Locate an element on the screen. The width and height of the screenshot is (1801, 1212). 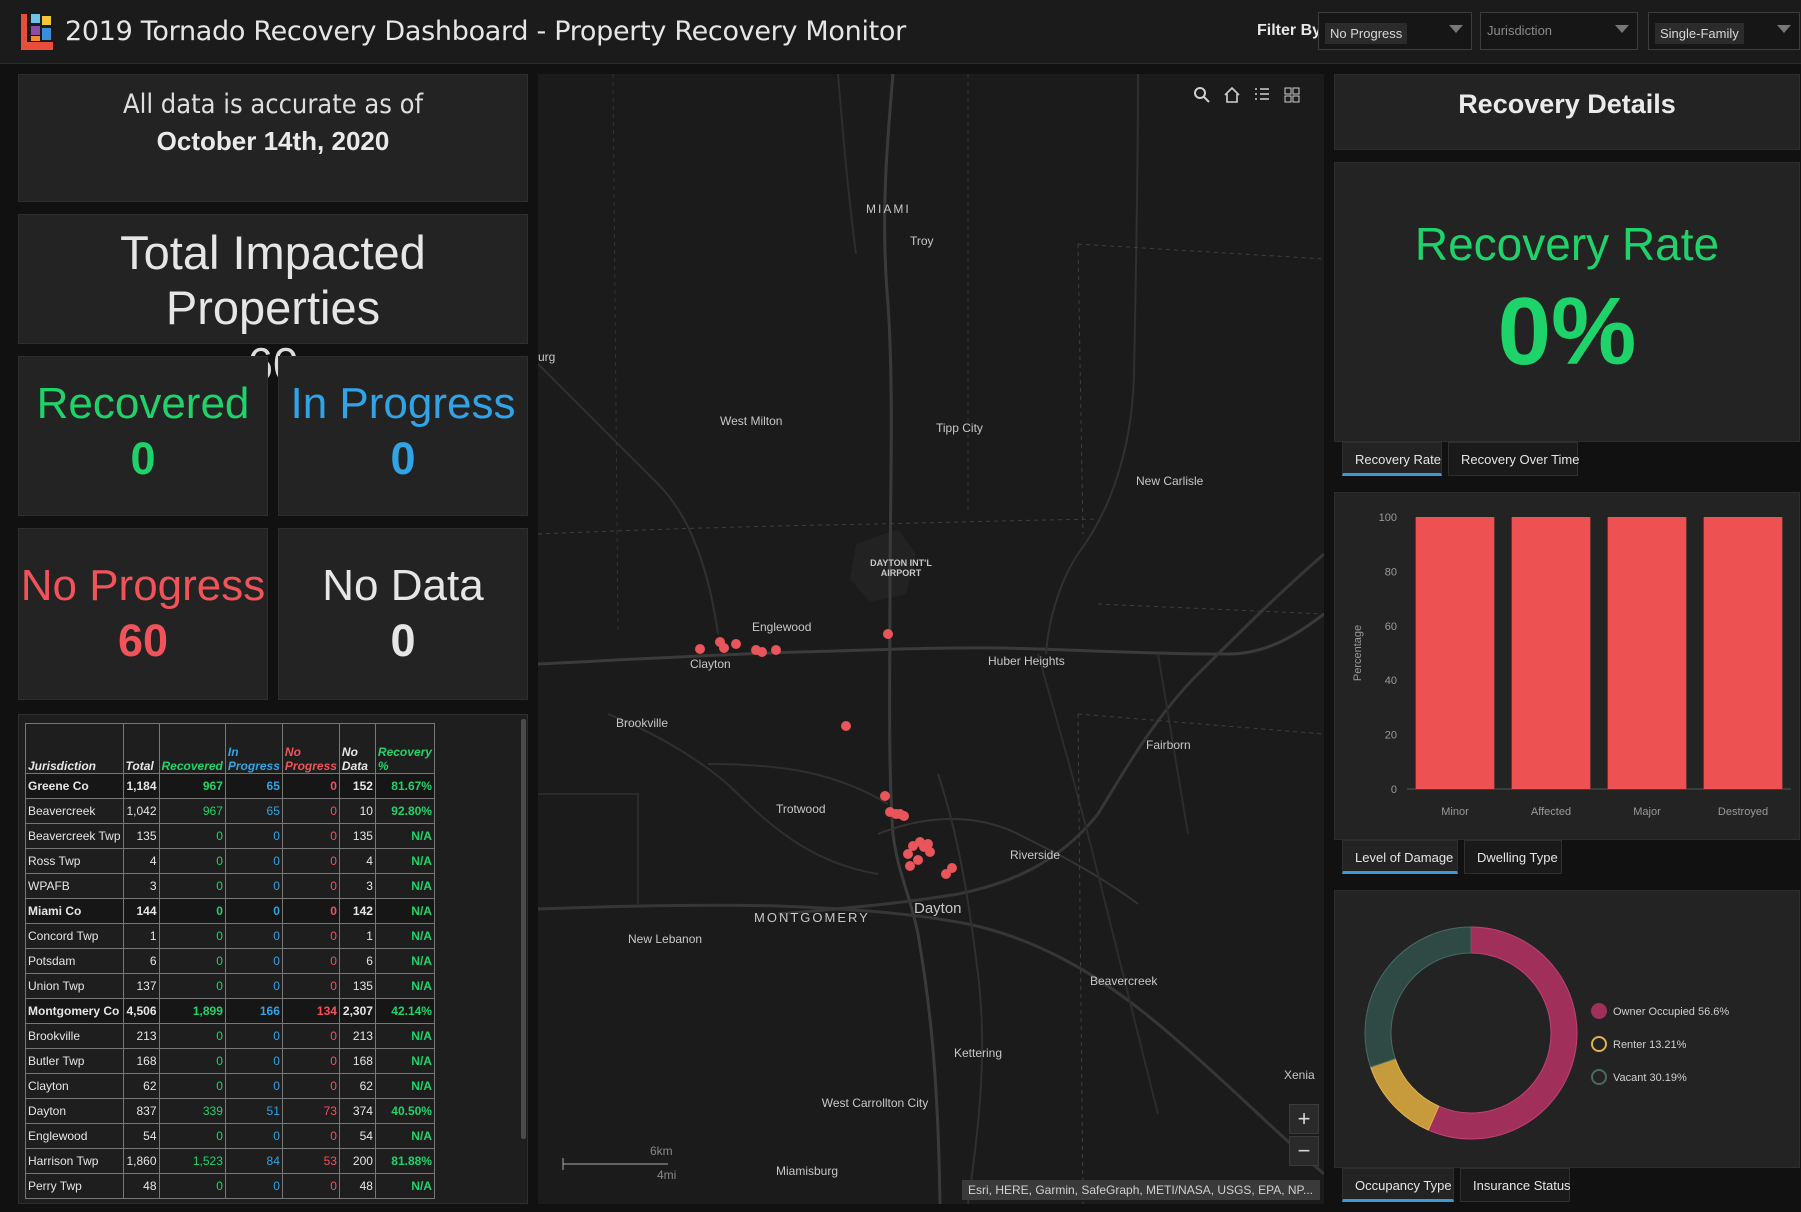
donut-slice-owner-occupied is located at coordinates (1502, 1033).